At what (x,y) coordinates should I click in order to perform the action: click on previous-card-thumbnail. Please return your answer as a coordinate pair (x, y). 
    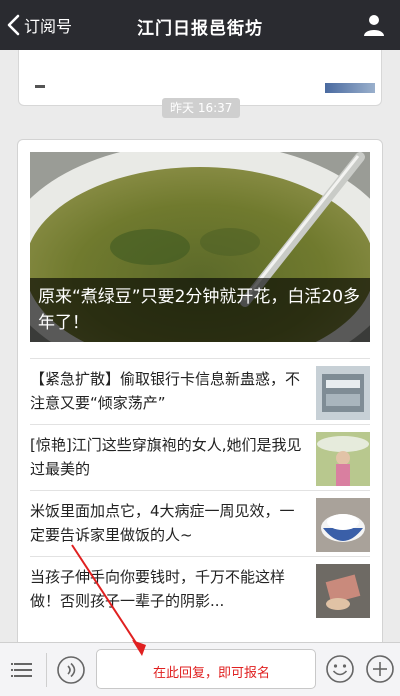
    Looking at the image, I should click on (350, 88).